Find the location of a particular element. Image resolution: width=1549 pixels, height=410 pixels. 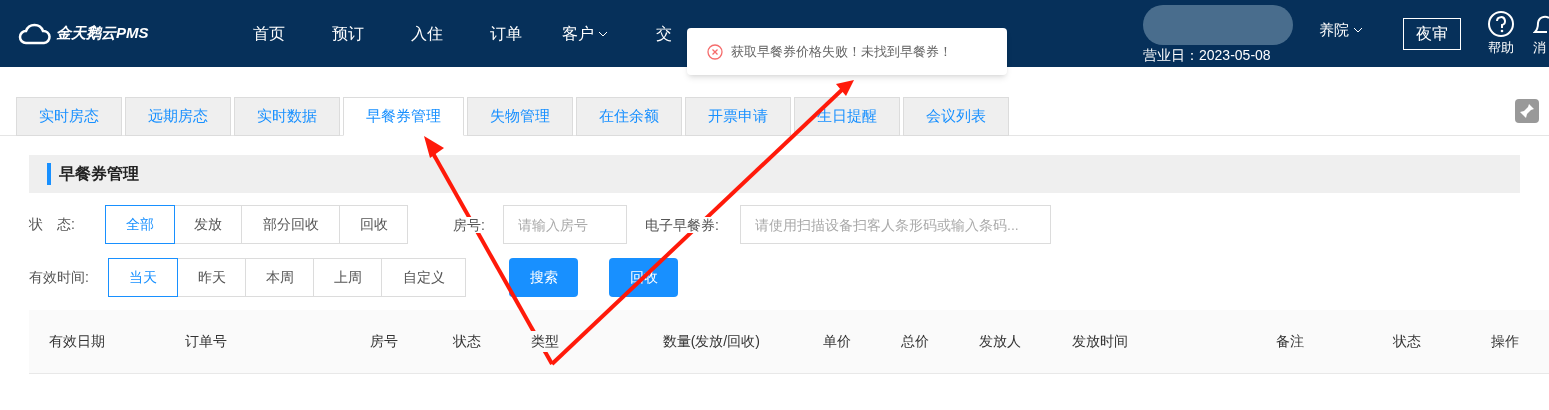

column-header: 数量(发放/回收) is located at coordinates (711, 341).